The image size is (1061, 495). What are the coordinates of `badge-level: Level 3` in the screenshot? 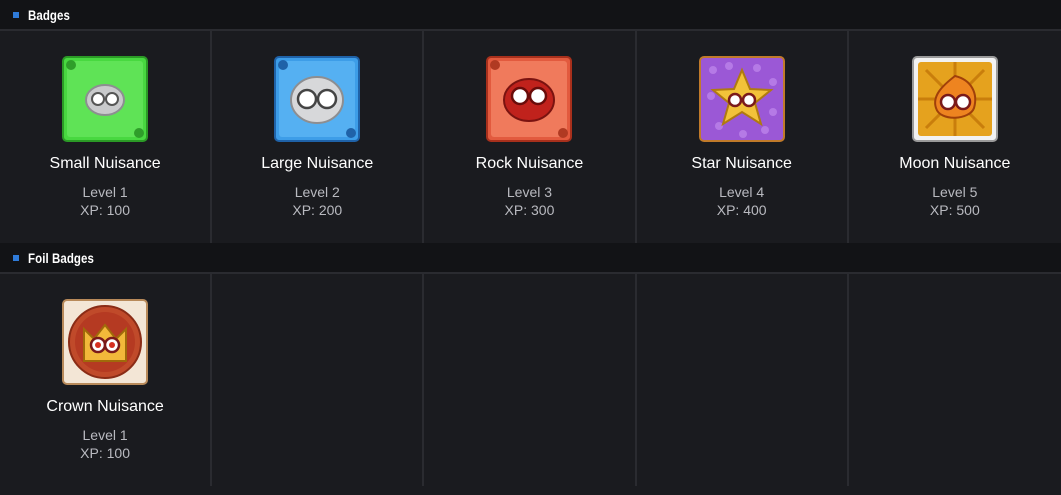 It's located at (529, 192).